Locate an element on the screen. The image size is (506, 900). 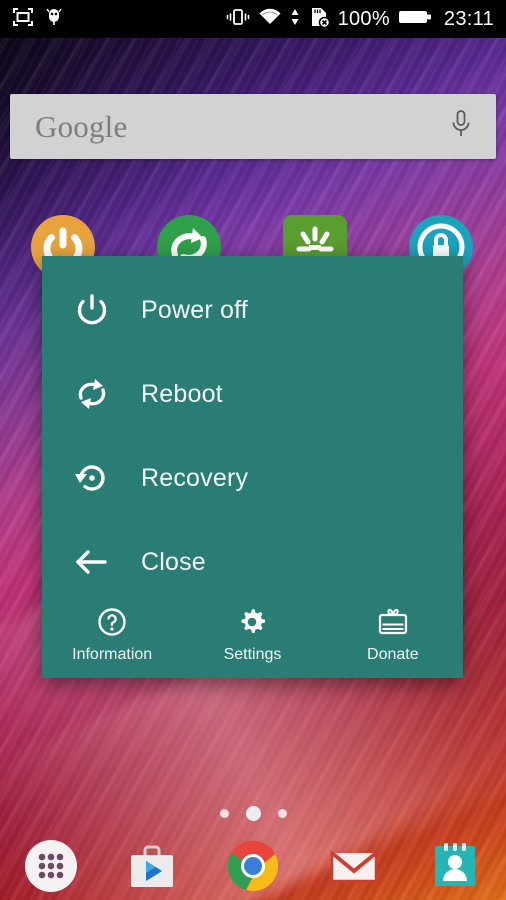
arrow-left-icon is located at coordinates (100, 562).